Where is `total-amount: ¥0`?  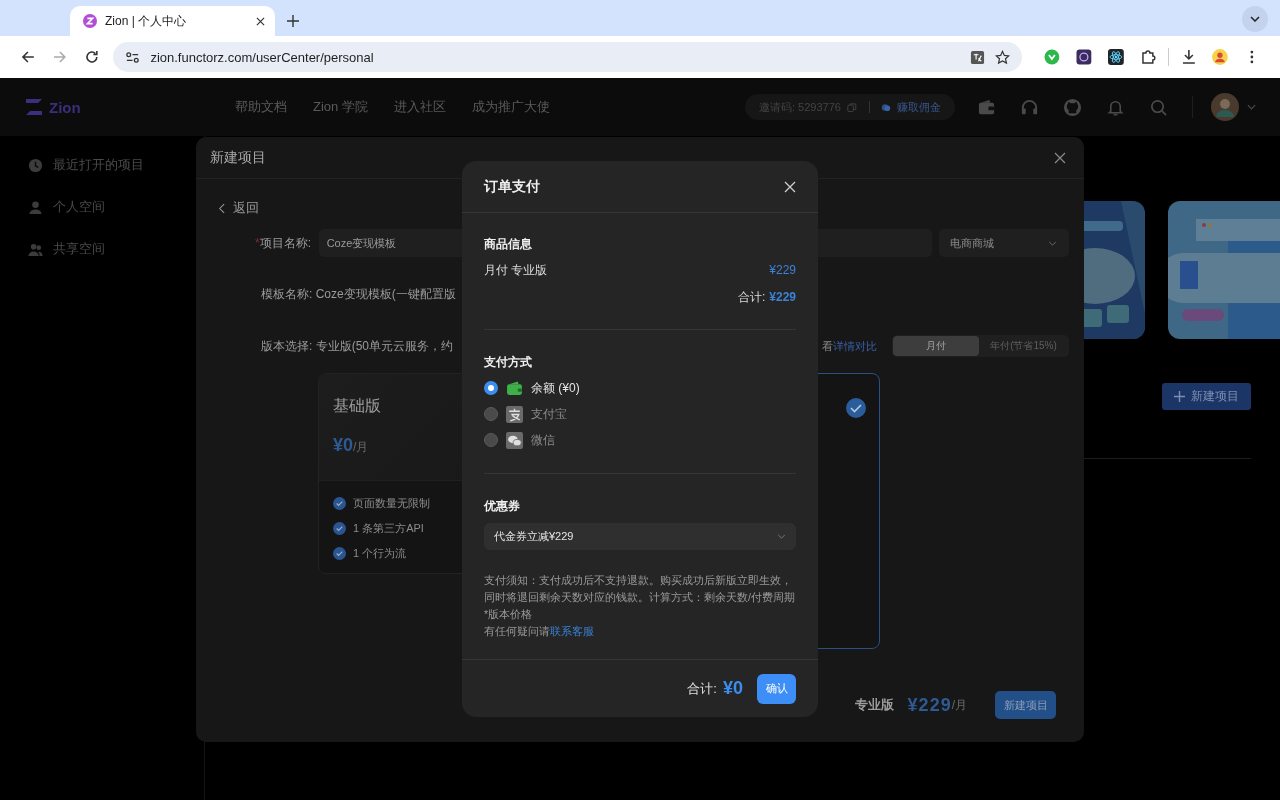 total-amount: ¥0 is located at coordinates (732, 688).